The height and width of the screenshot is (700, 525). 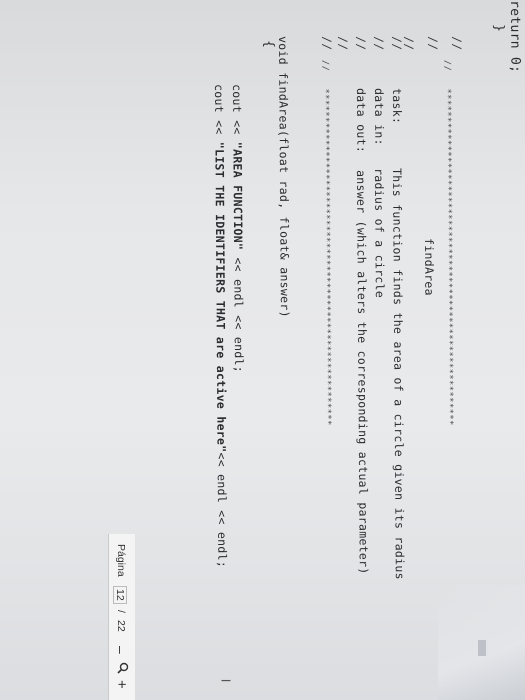 What do you see at coordinates (120, 595) in the screenshot?
I see `current-page-input: 12` at bounding box center [120, 595].